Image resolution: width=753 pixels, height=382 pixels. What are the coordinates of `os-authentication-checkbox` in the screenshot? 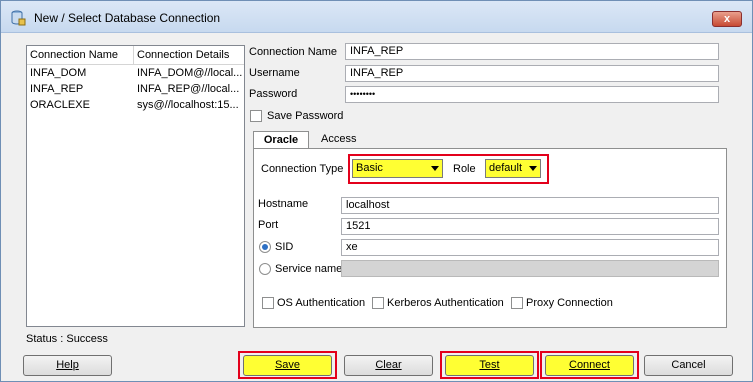 It's located at (268, 303).